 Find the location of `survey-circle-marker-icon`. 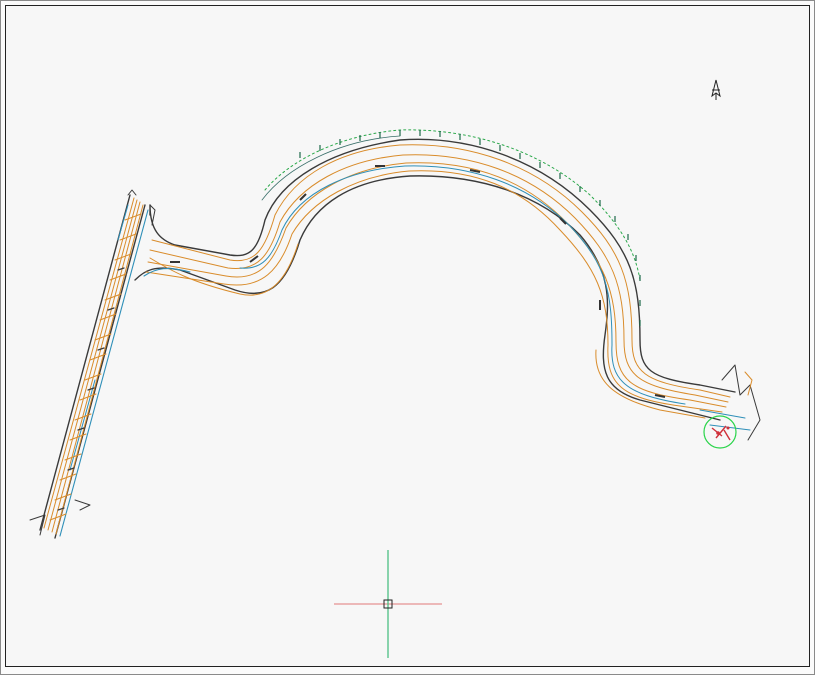

survey-circle-marker-icon is located at coordinates (720, 432).